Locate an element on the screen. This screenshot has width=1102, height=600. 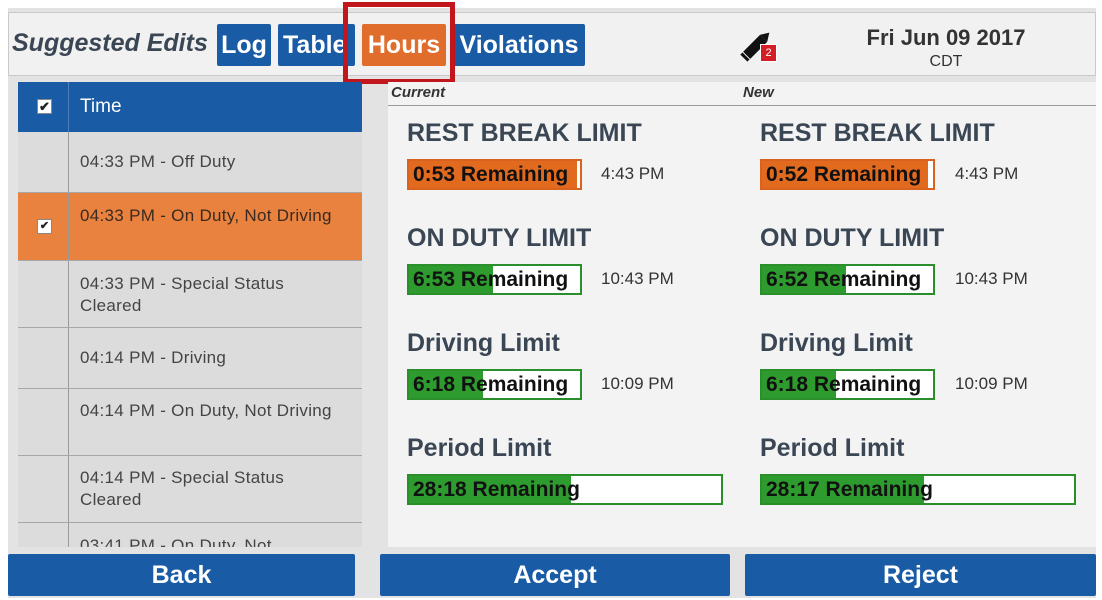
limit-bar: 6:53 Remaining is located at coordinates (494, 279).